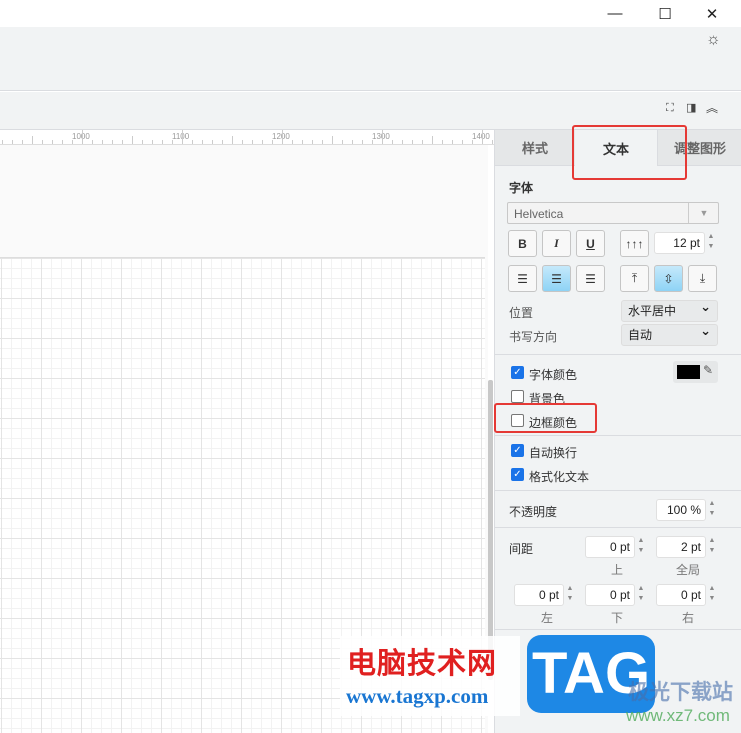 Image resolution: width=741 pixels, height=733 pixels. Describe the element at coordinates (618, 354) in the screenshot. I see `divider` at that location.